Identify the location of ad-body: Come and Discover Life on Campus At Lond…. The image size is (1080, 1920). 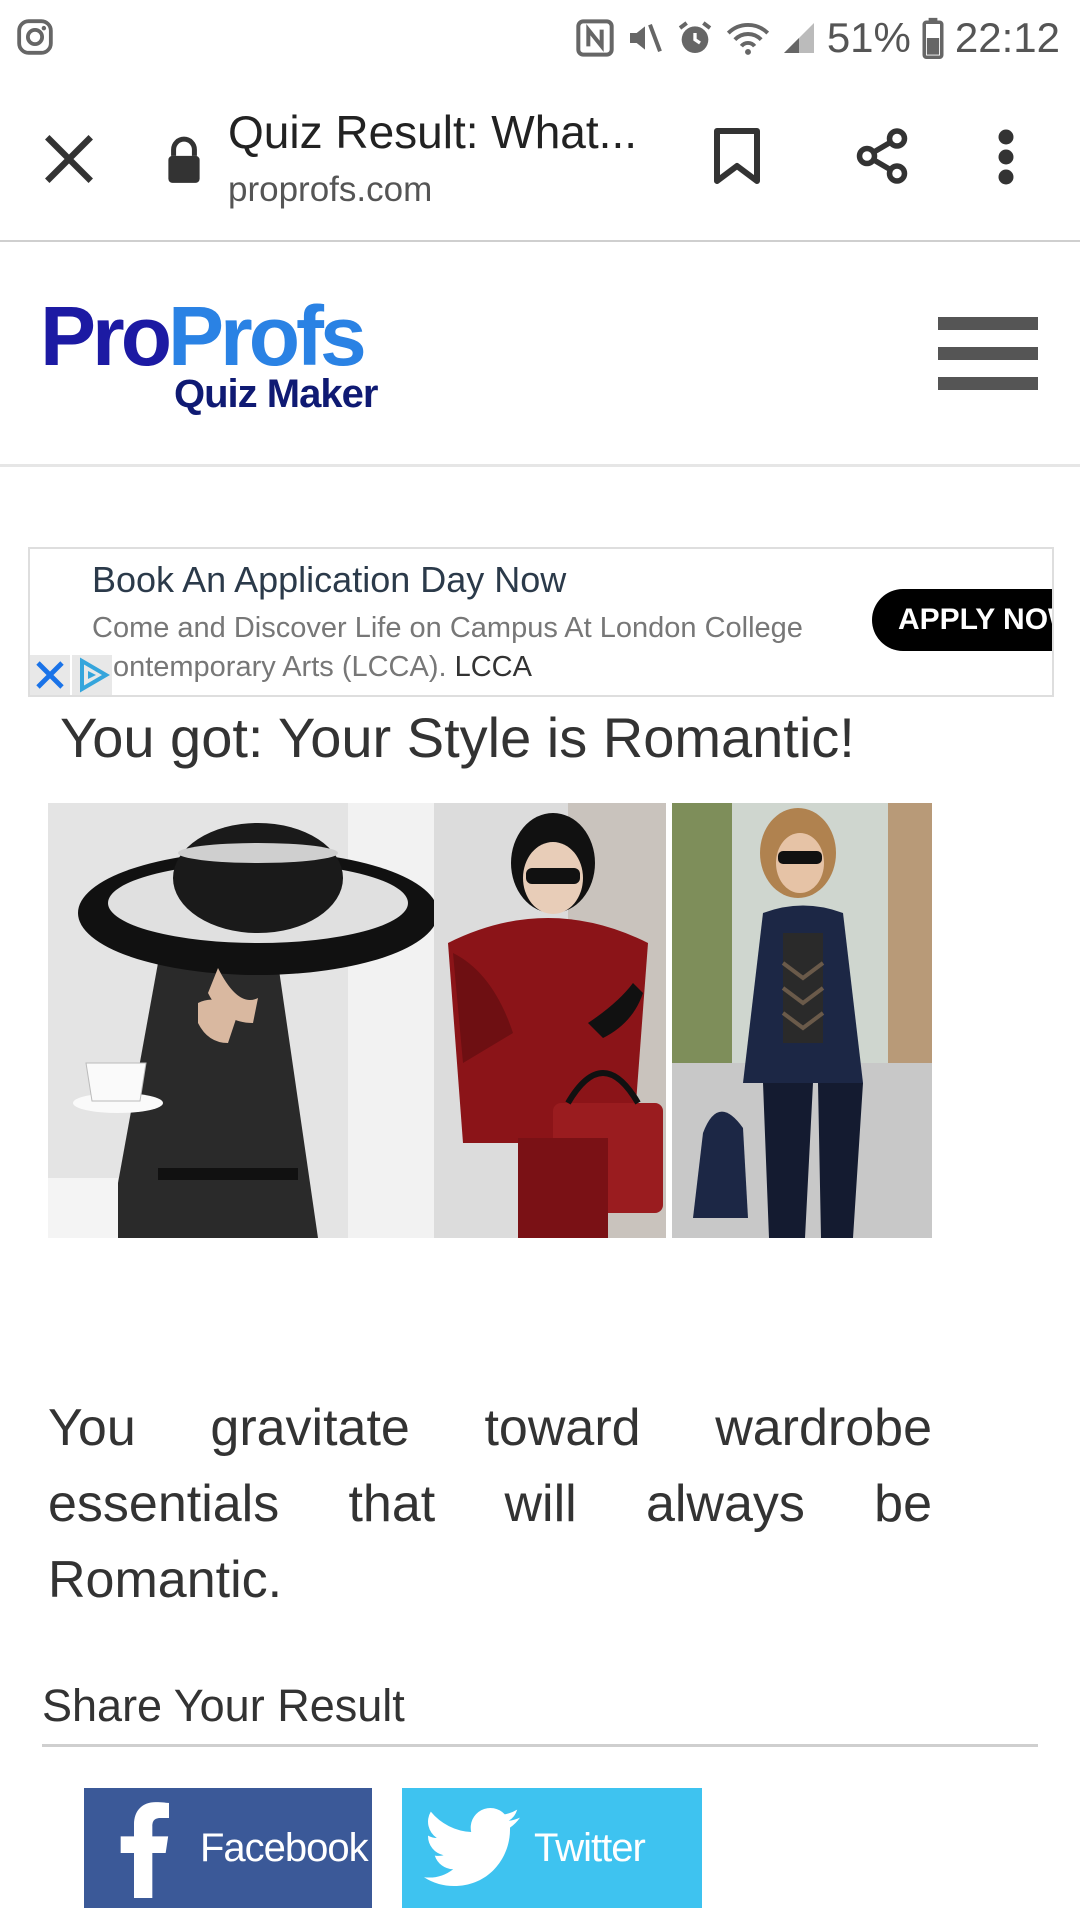
(472, 648).